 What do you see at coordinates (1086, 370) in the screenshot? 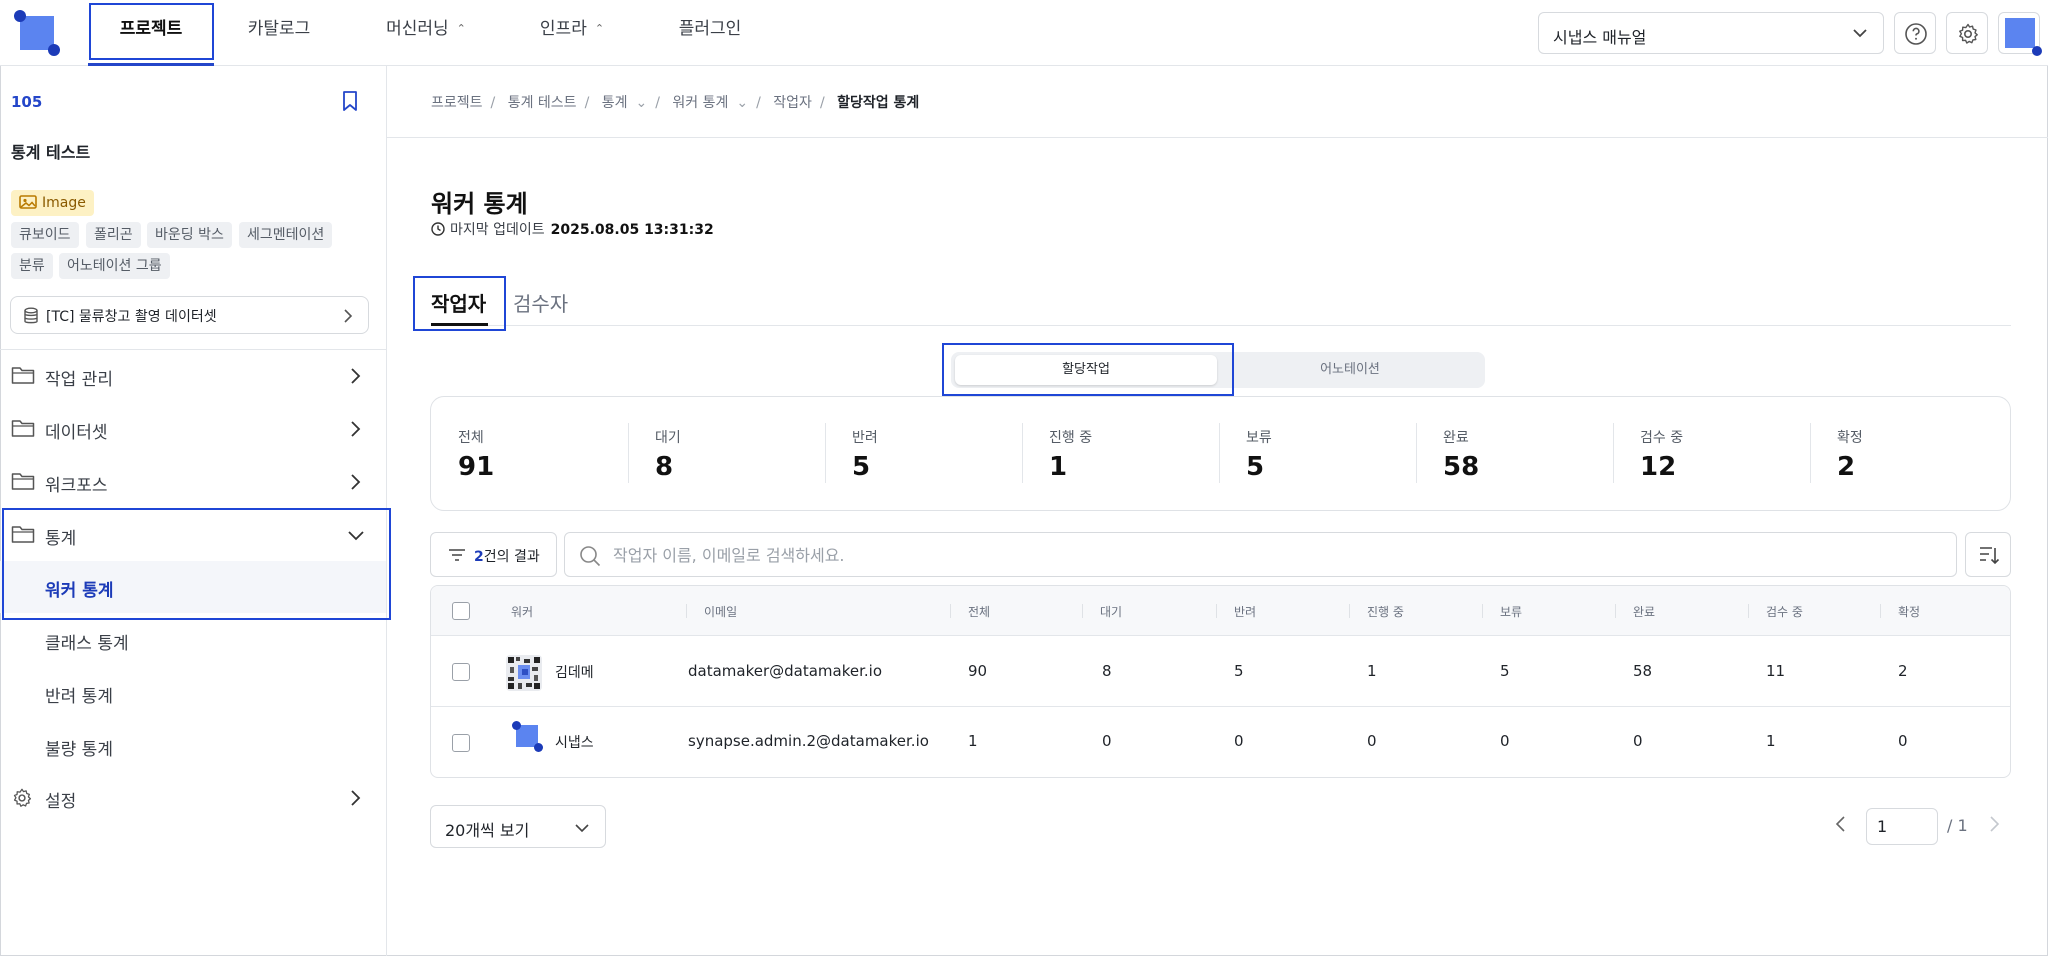
I see `segment-assigned-tasks: 할당작업` at bounding box center [1086, 370].